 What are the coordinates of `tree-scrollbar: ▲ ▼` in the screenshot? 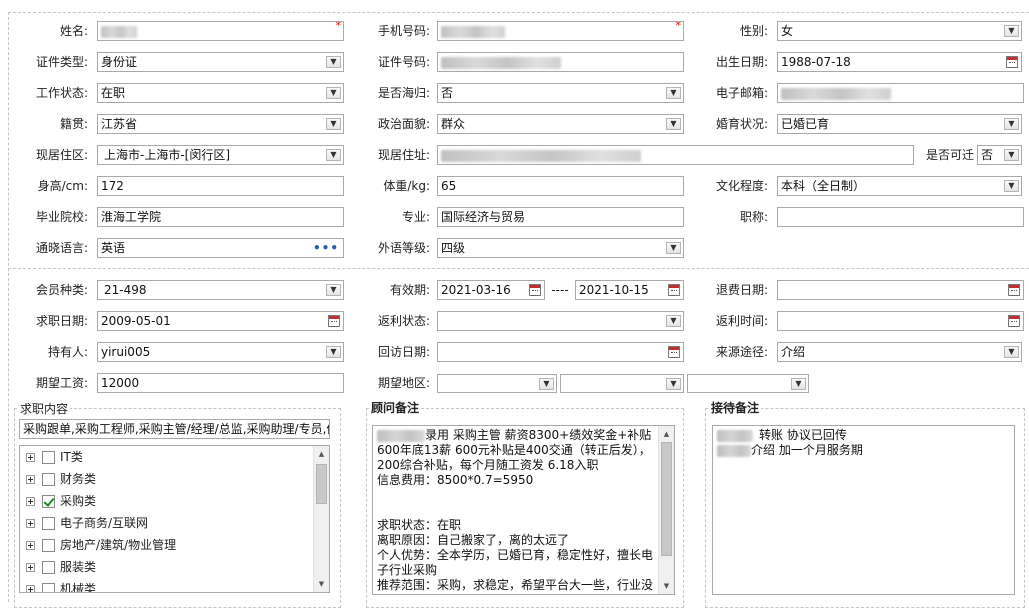 It's located at (321, 519).